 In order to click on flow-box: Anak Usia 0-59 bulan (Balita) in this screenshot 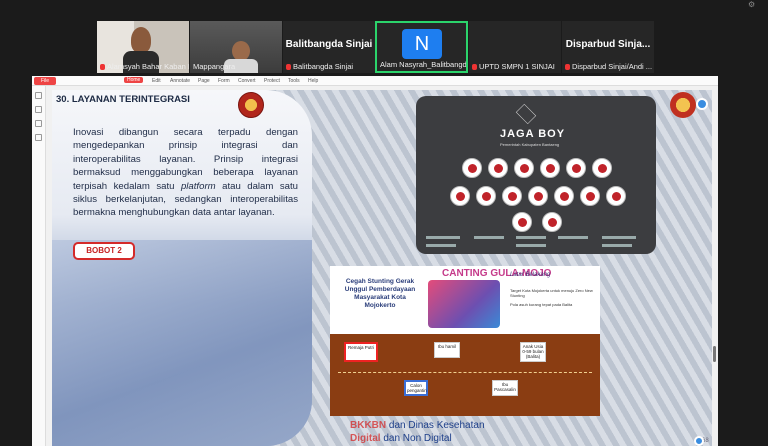, I will do `click(533, 352)`.